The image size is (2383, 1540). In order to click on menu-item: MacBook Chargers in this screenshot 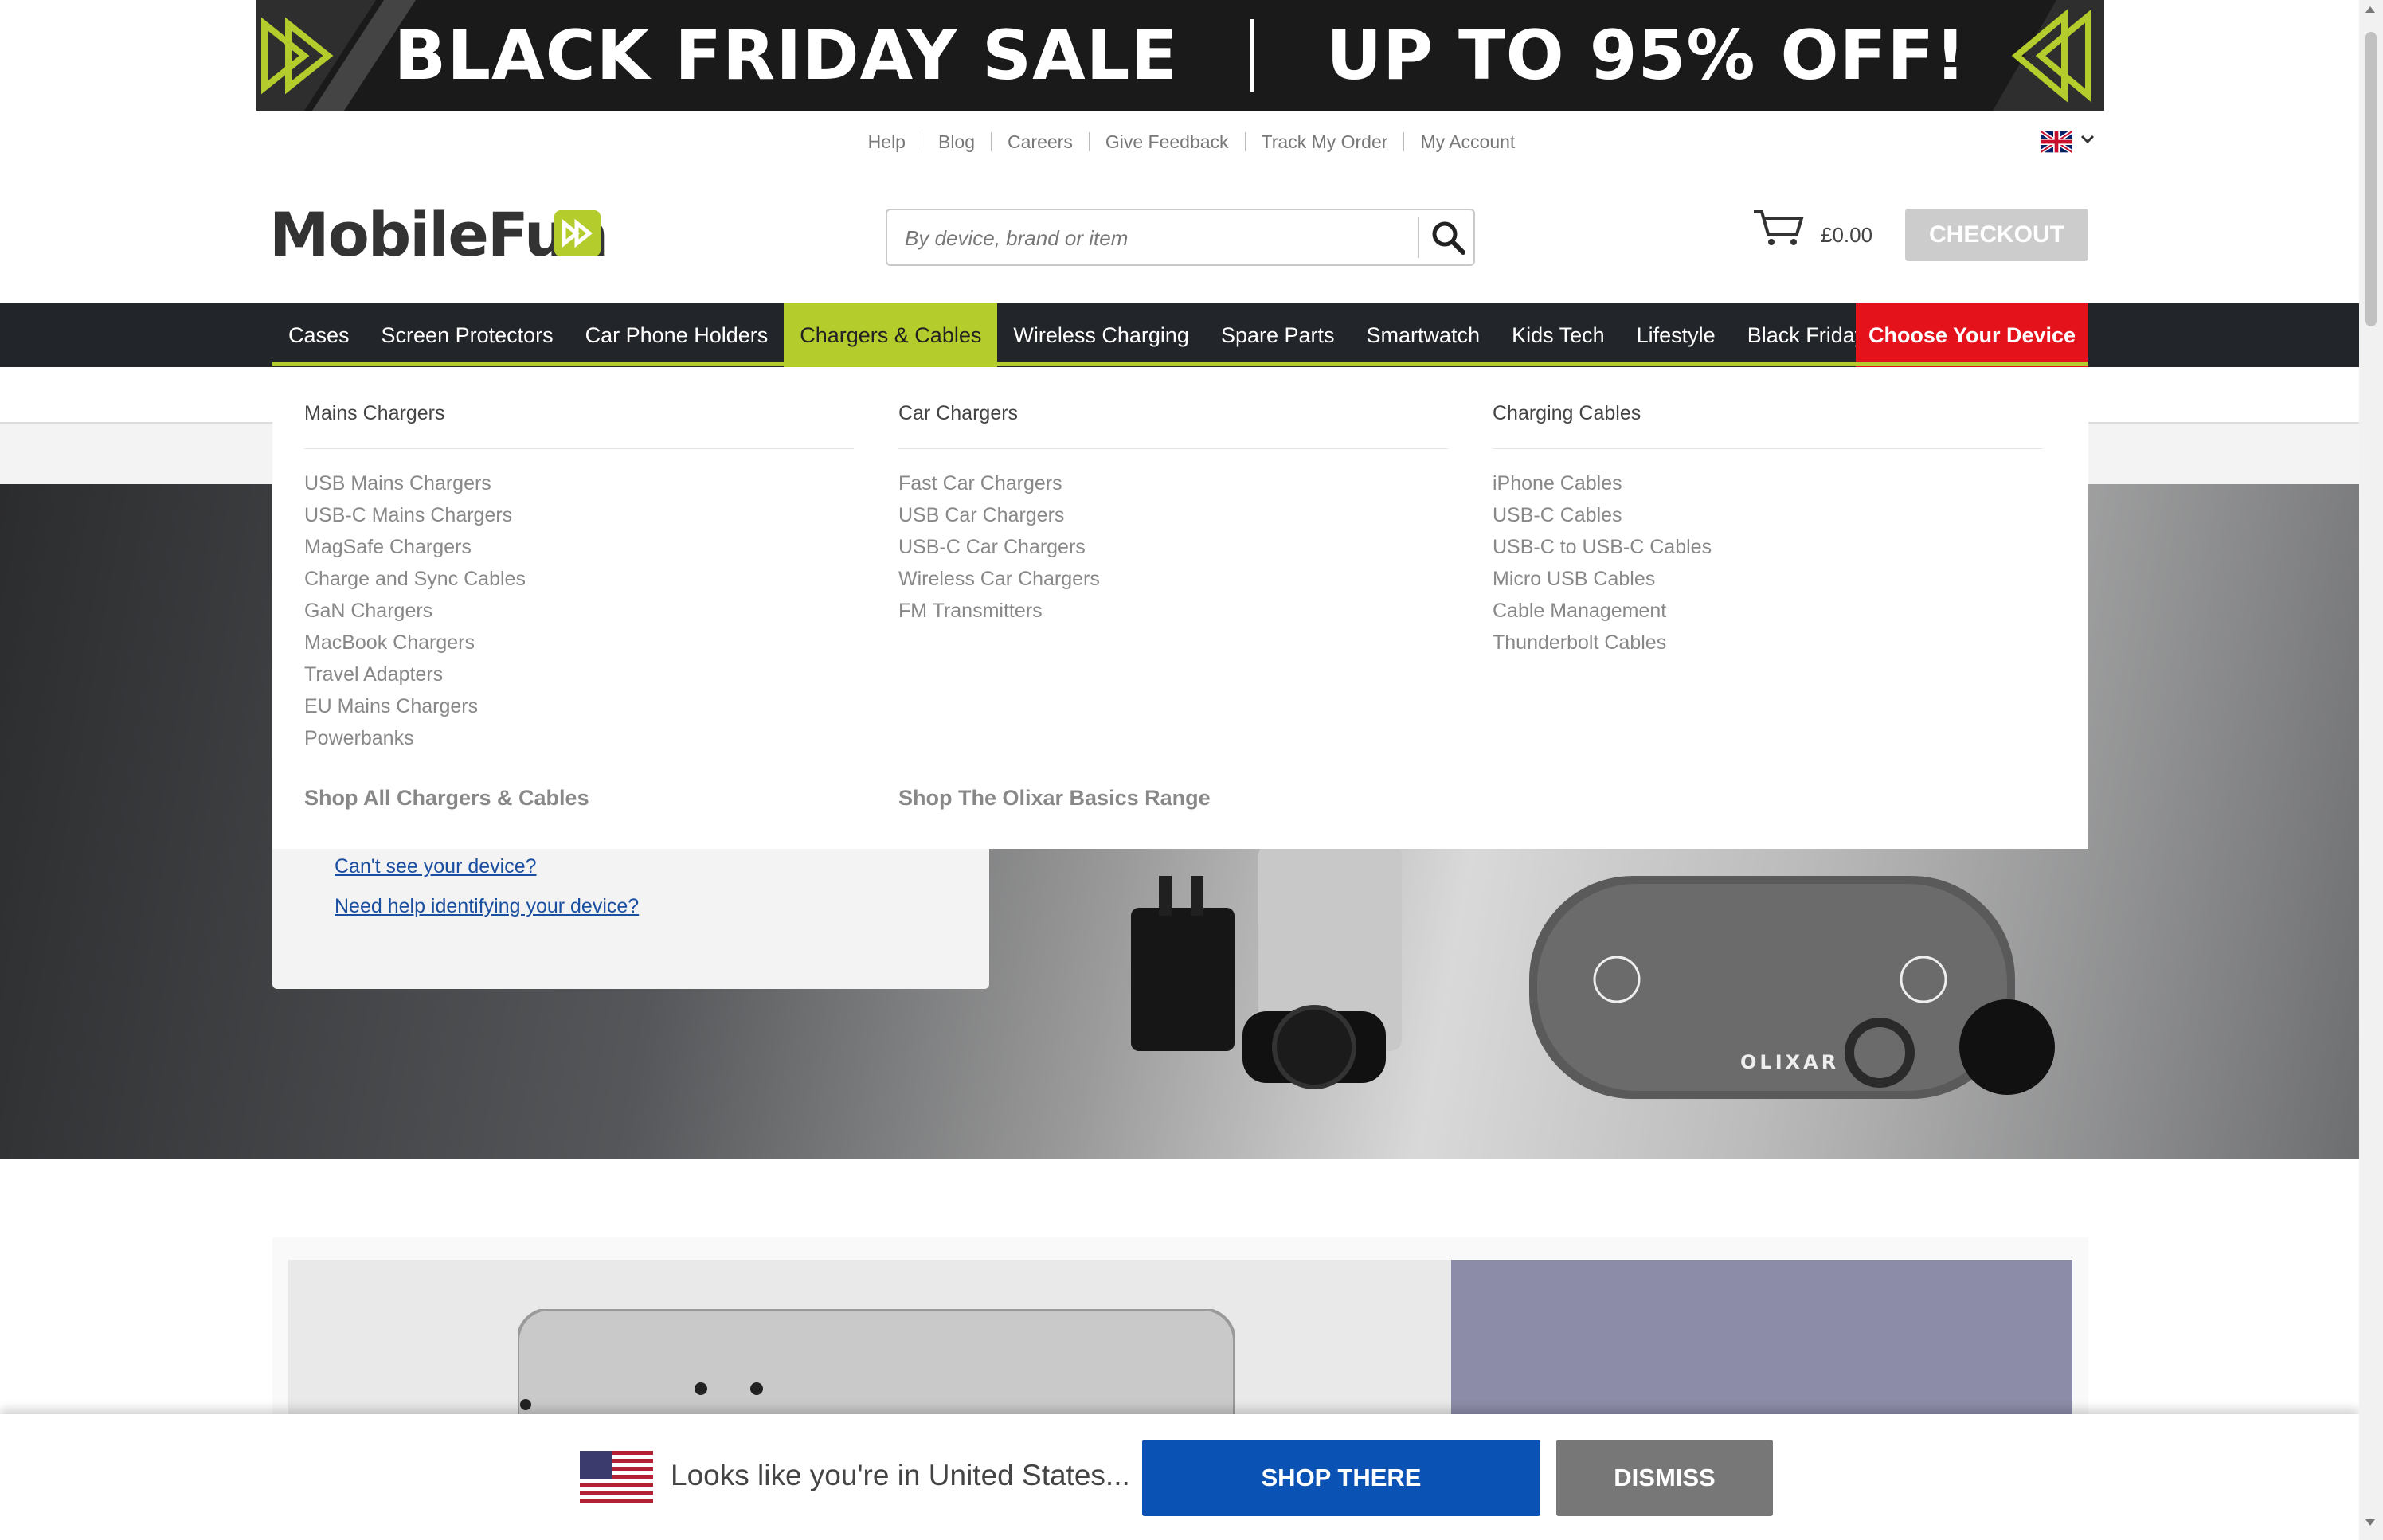, I will do `click(415, 643)`.